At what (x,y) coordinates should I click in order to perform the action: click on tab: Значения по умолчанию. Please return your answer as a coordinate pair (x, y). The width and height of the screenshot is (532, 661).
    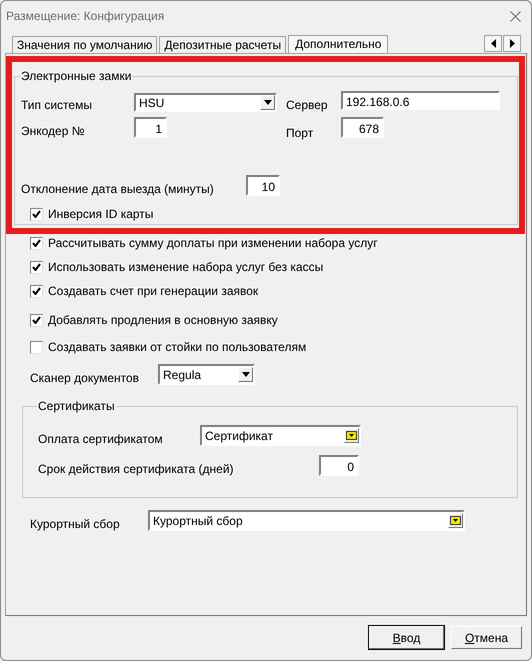
    Looking at the image, I should click on (85, 44).